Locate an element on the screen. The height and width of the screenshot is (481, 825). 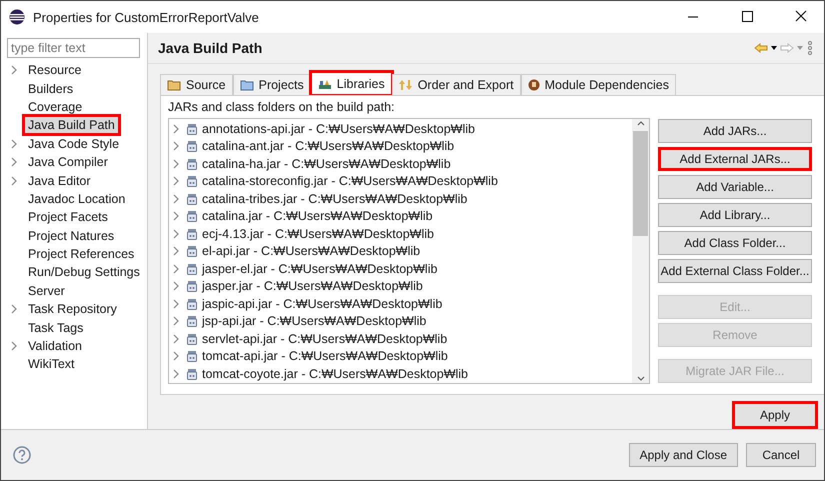
tab: Source is located at coordinates (196, 84).